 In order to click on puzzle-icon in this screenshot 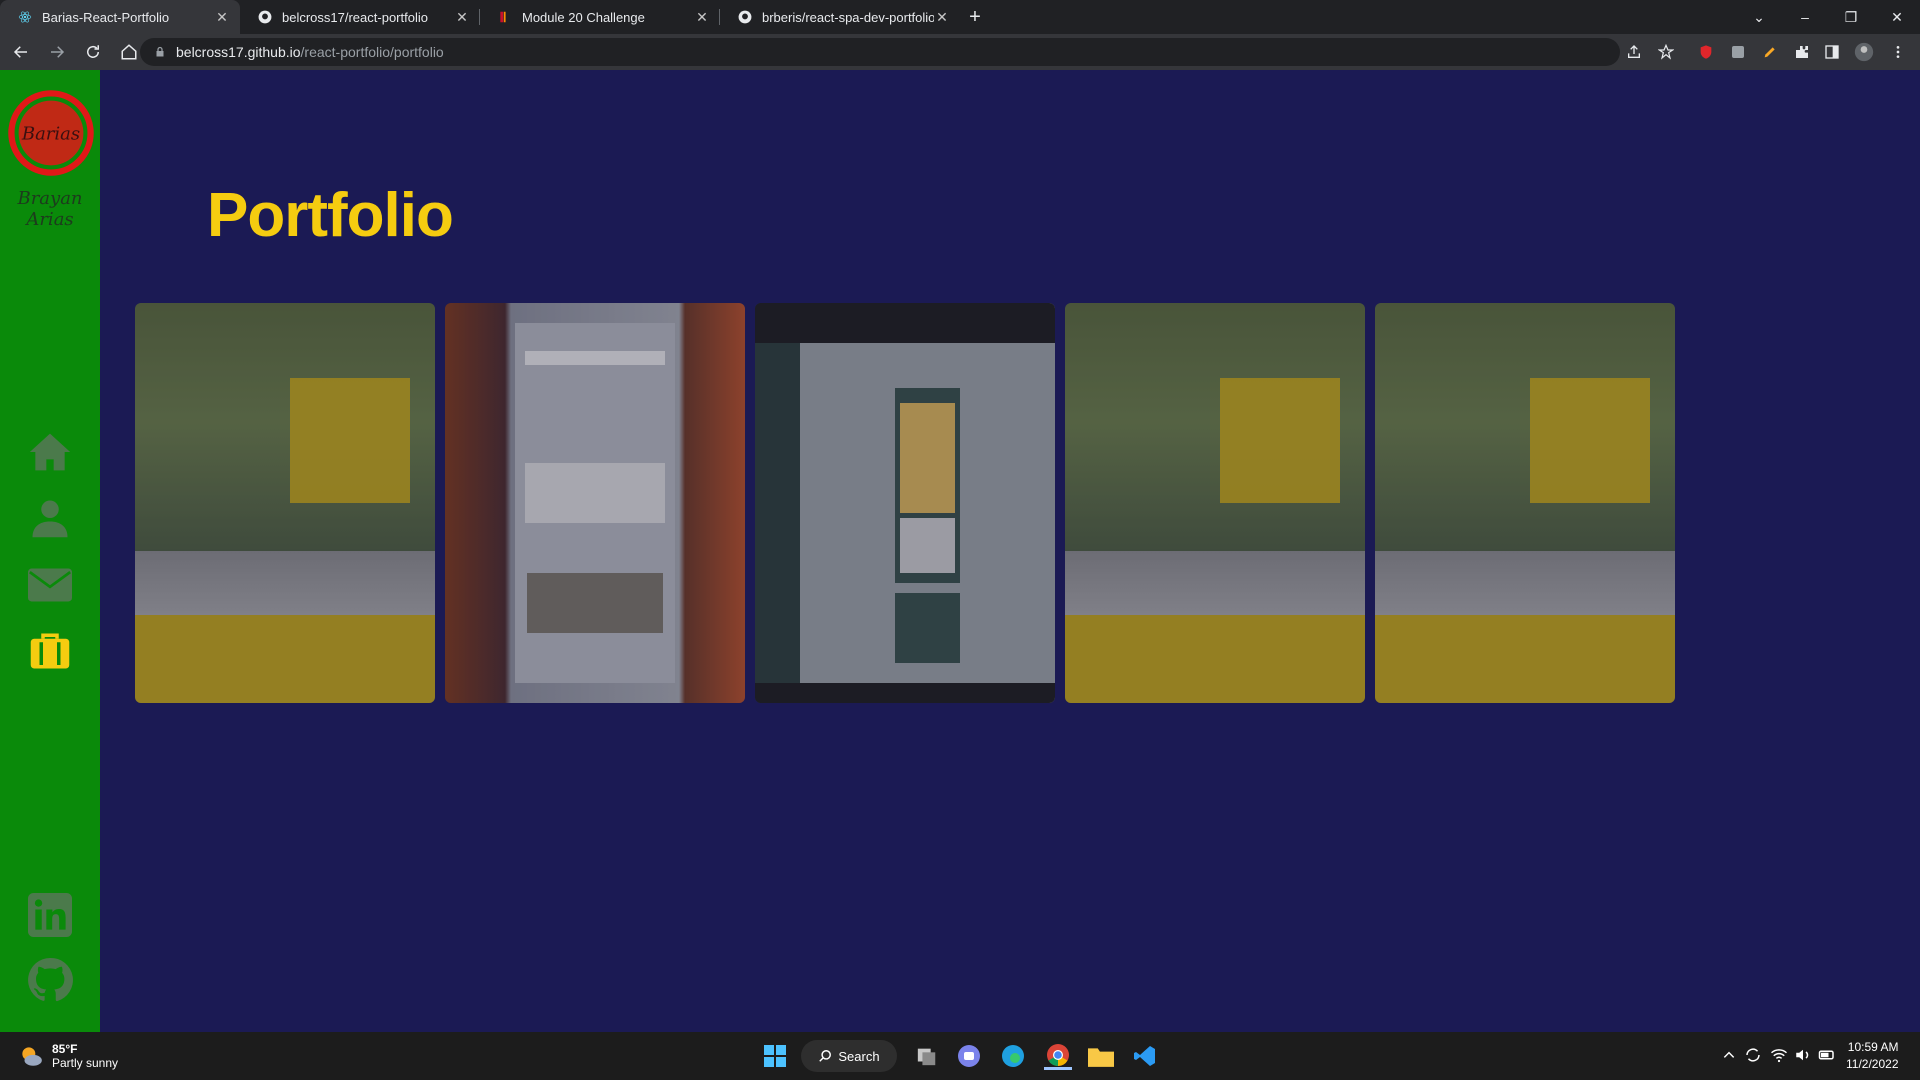, I will do `click(1802, 52)`.